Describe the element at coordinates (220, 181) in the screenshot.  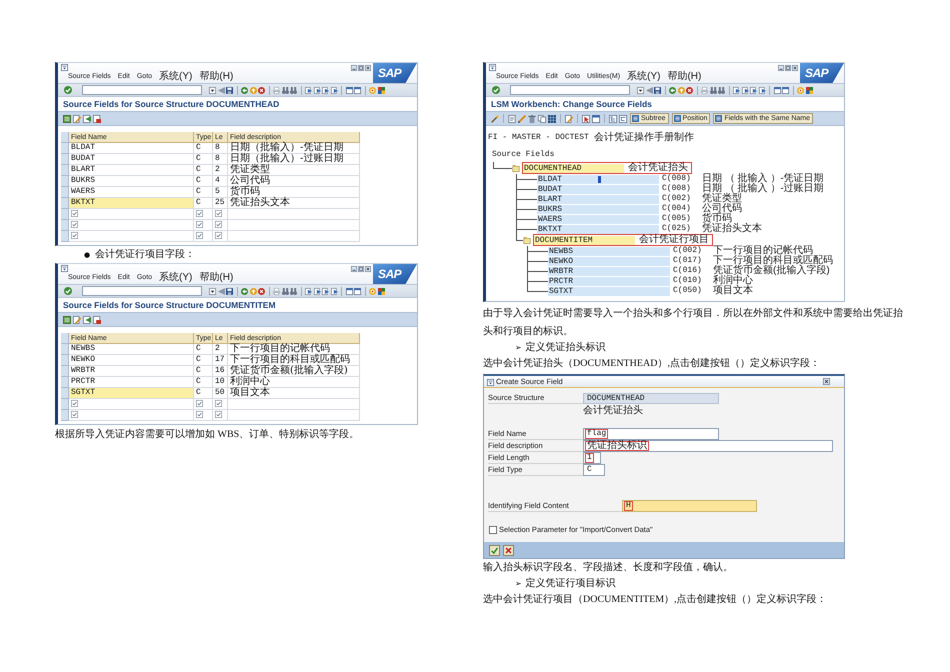
I see `table-cell: 4` at that location.